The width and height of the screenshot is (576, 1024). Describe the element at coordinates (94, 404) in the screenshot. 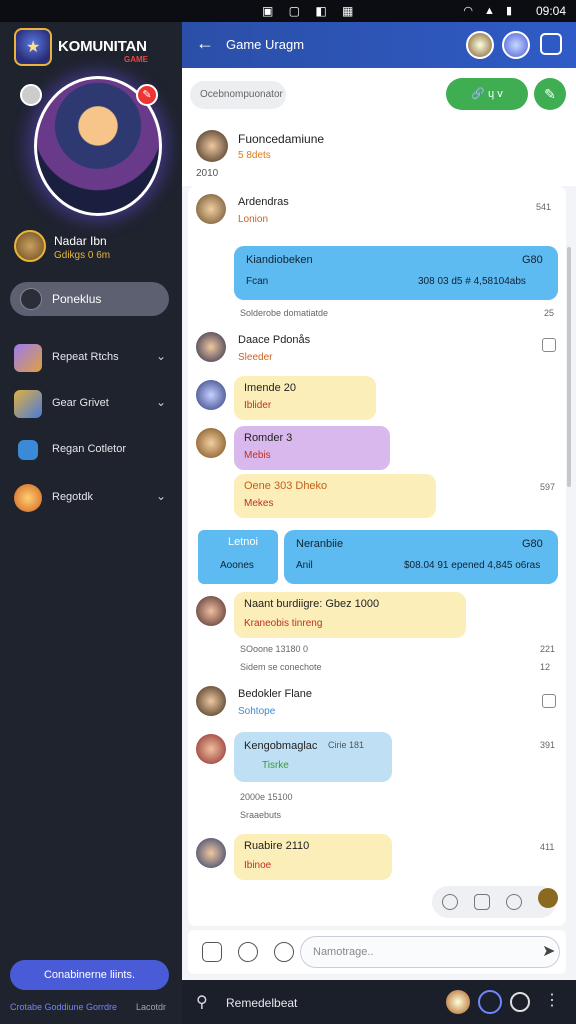

I see `sidebar-item-gear: Gear Grivet ⌄` at that location.